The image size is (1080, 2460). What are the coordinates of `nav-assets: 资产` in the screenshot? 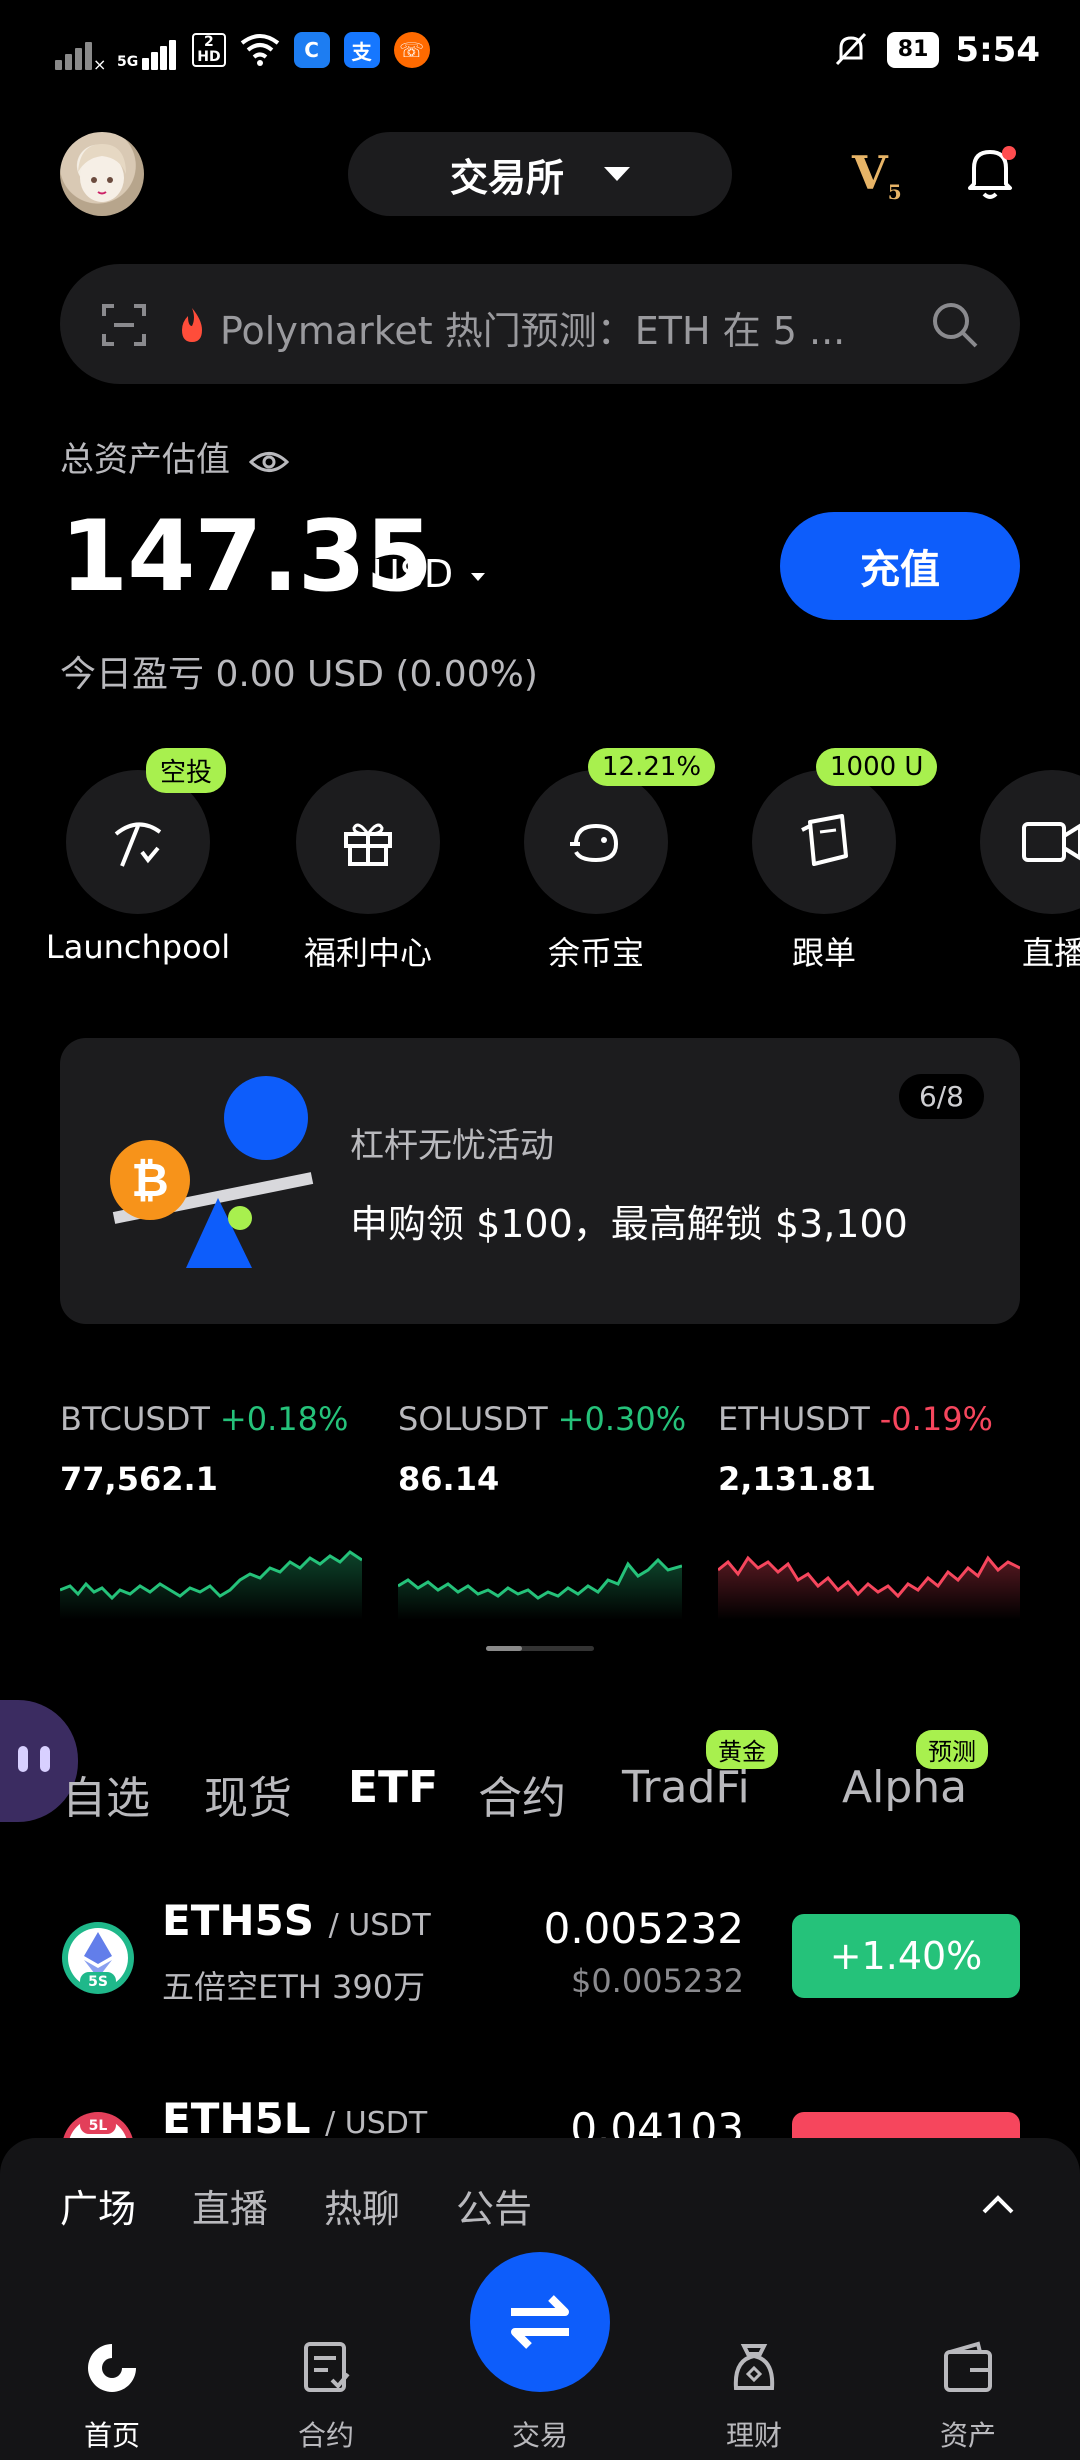 It's located at (968, 2397).